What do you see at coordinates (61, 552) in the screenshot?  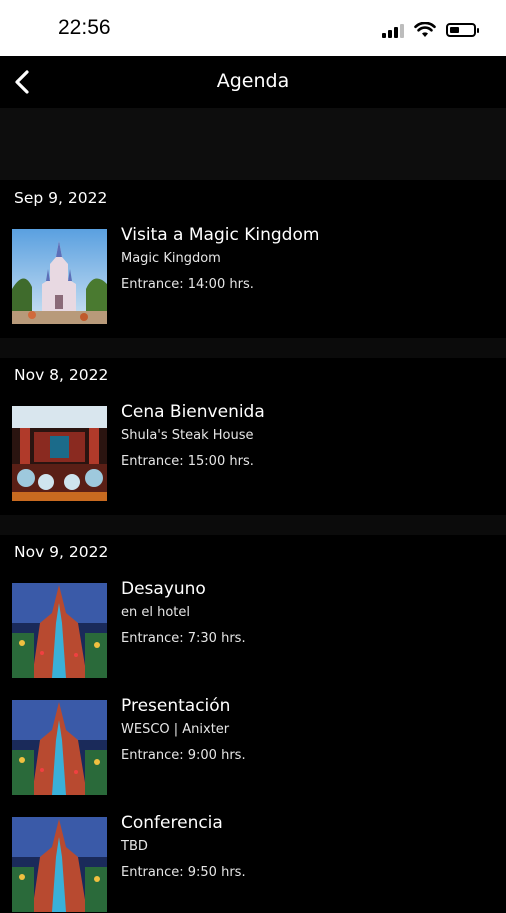 I see `section-date: Nov 9, 2022` at bounding box center [61, 552].